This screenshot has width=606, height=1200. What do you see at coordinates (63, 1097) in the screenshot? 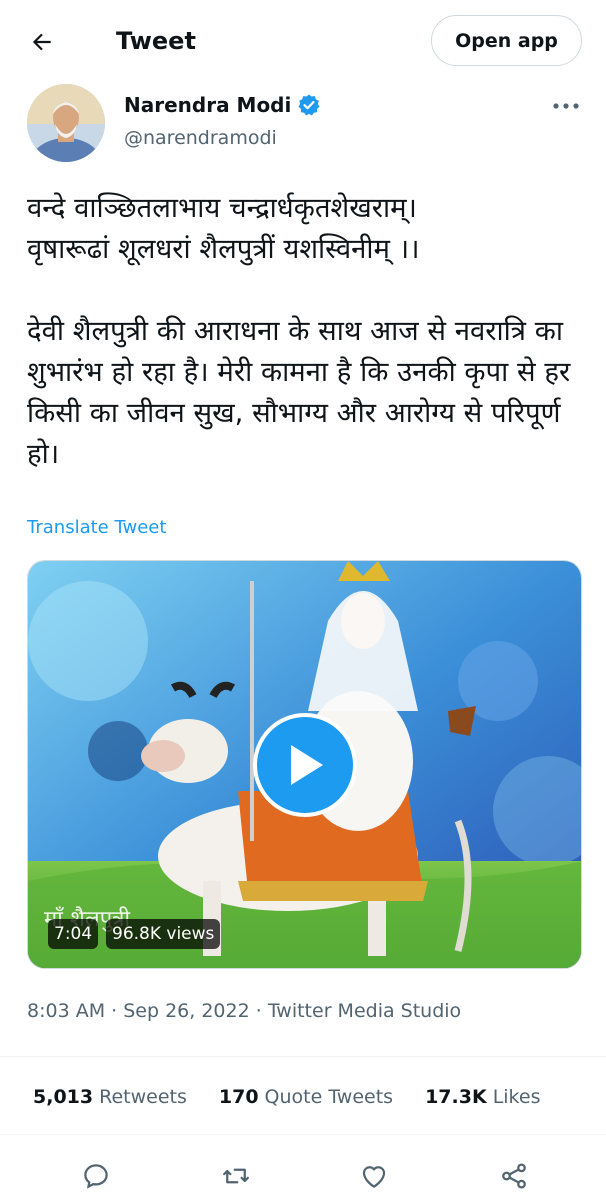
I see `retweets-count: 5,013` at bounding box center [63, 1097].